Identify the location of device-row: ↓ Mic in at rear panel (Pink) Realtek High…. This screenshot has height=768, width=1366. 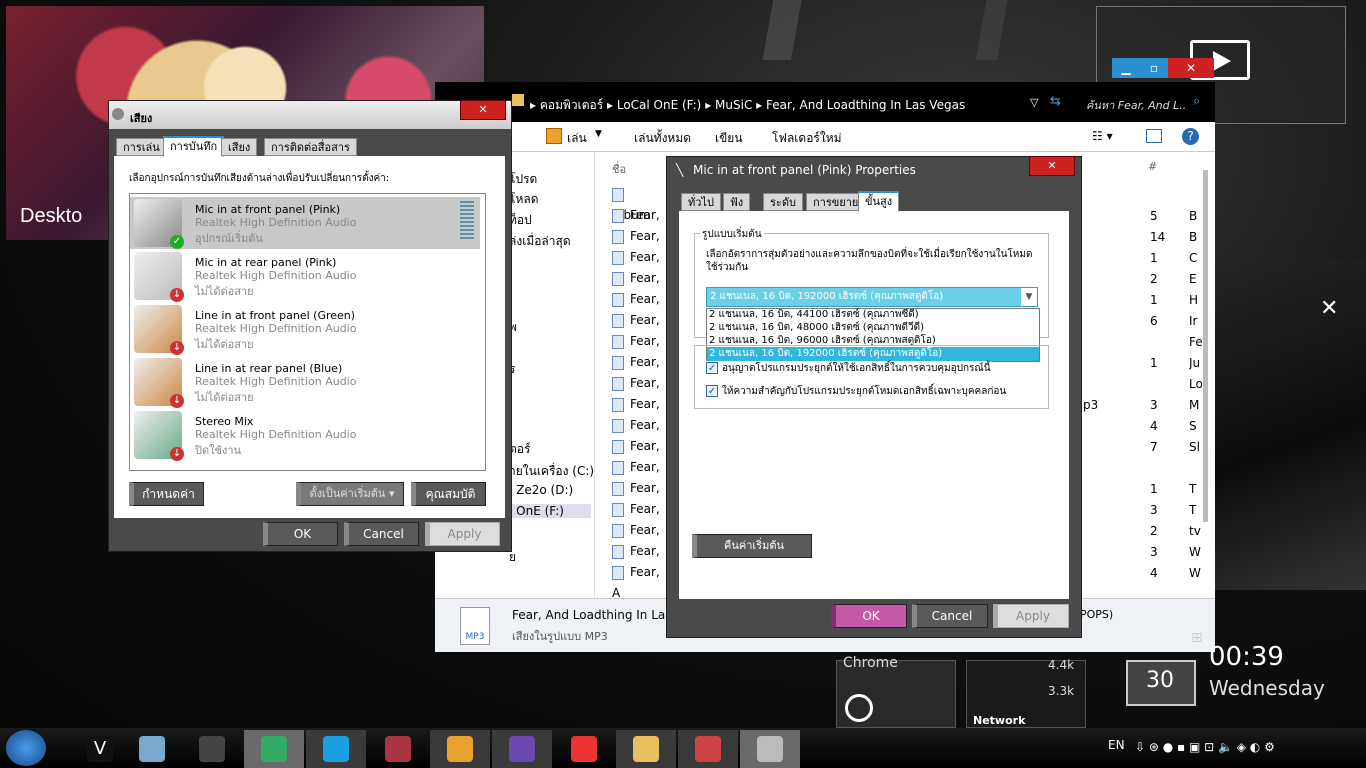
(305, 276).